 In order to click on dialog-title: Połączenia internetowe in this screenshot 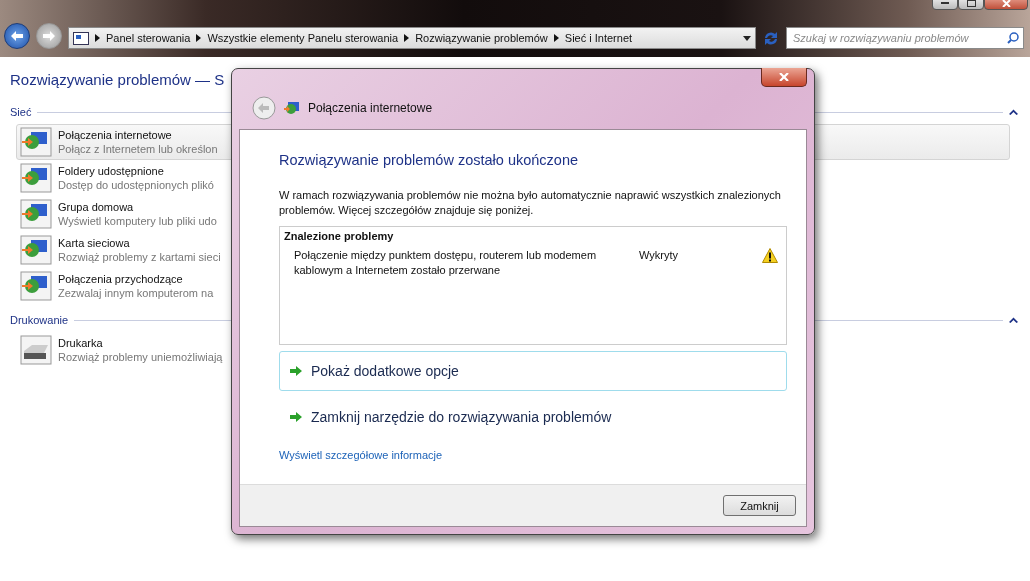, I will do `click(370, 108)`.